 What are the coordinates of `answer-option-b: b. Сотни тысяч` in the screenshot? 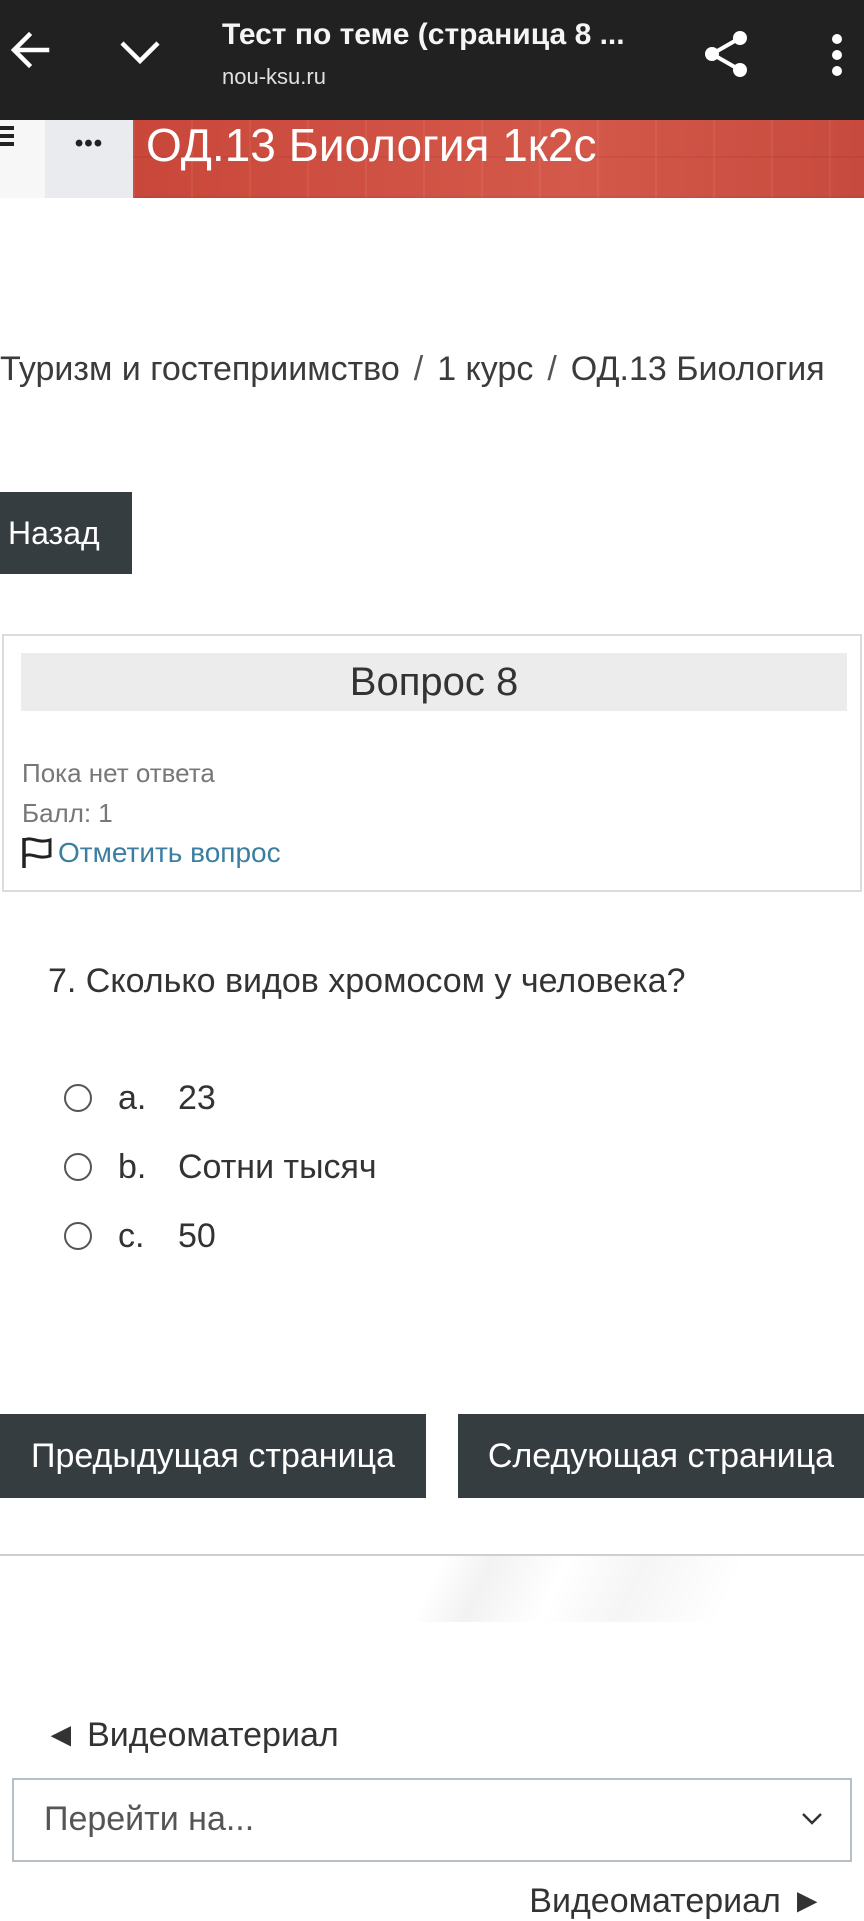 It's located at (220, 1167).